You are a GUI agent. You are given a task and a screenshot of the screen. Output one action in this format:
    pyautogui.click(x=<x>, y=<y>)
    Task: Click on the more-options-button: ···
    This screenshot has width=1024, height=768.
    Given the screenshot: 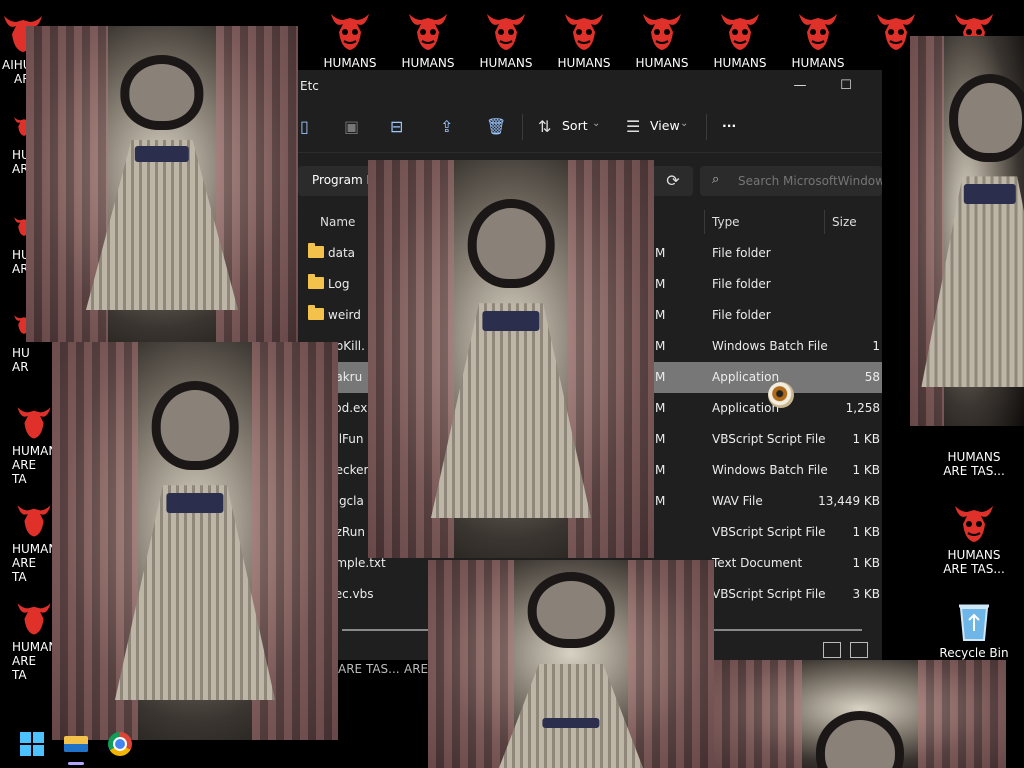 What is the action you would take?
    pyautogui.click(x=729, y=125)
    